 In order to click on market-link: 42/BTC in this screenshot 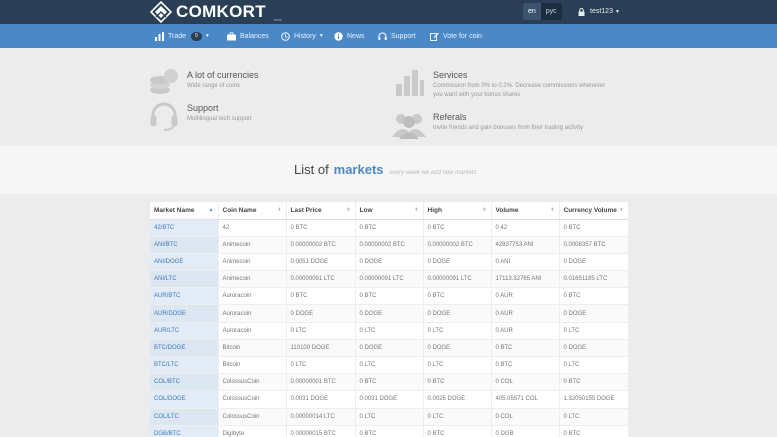, I will do `click(184, 228)`.